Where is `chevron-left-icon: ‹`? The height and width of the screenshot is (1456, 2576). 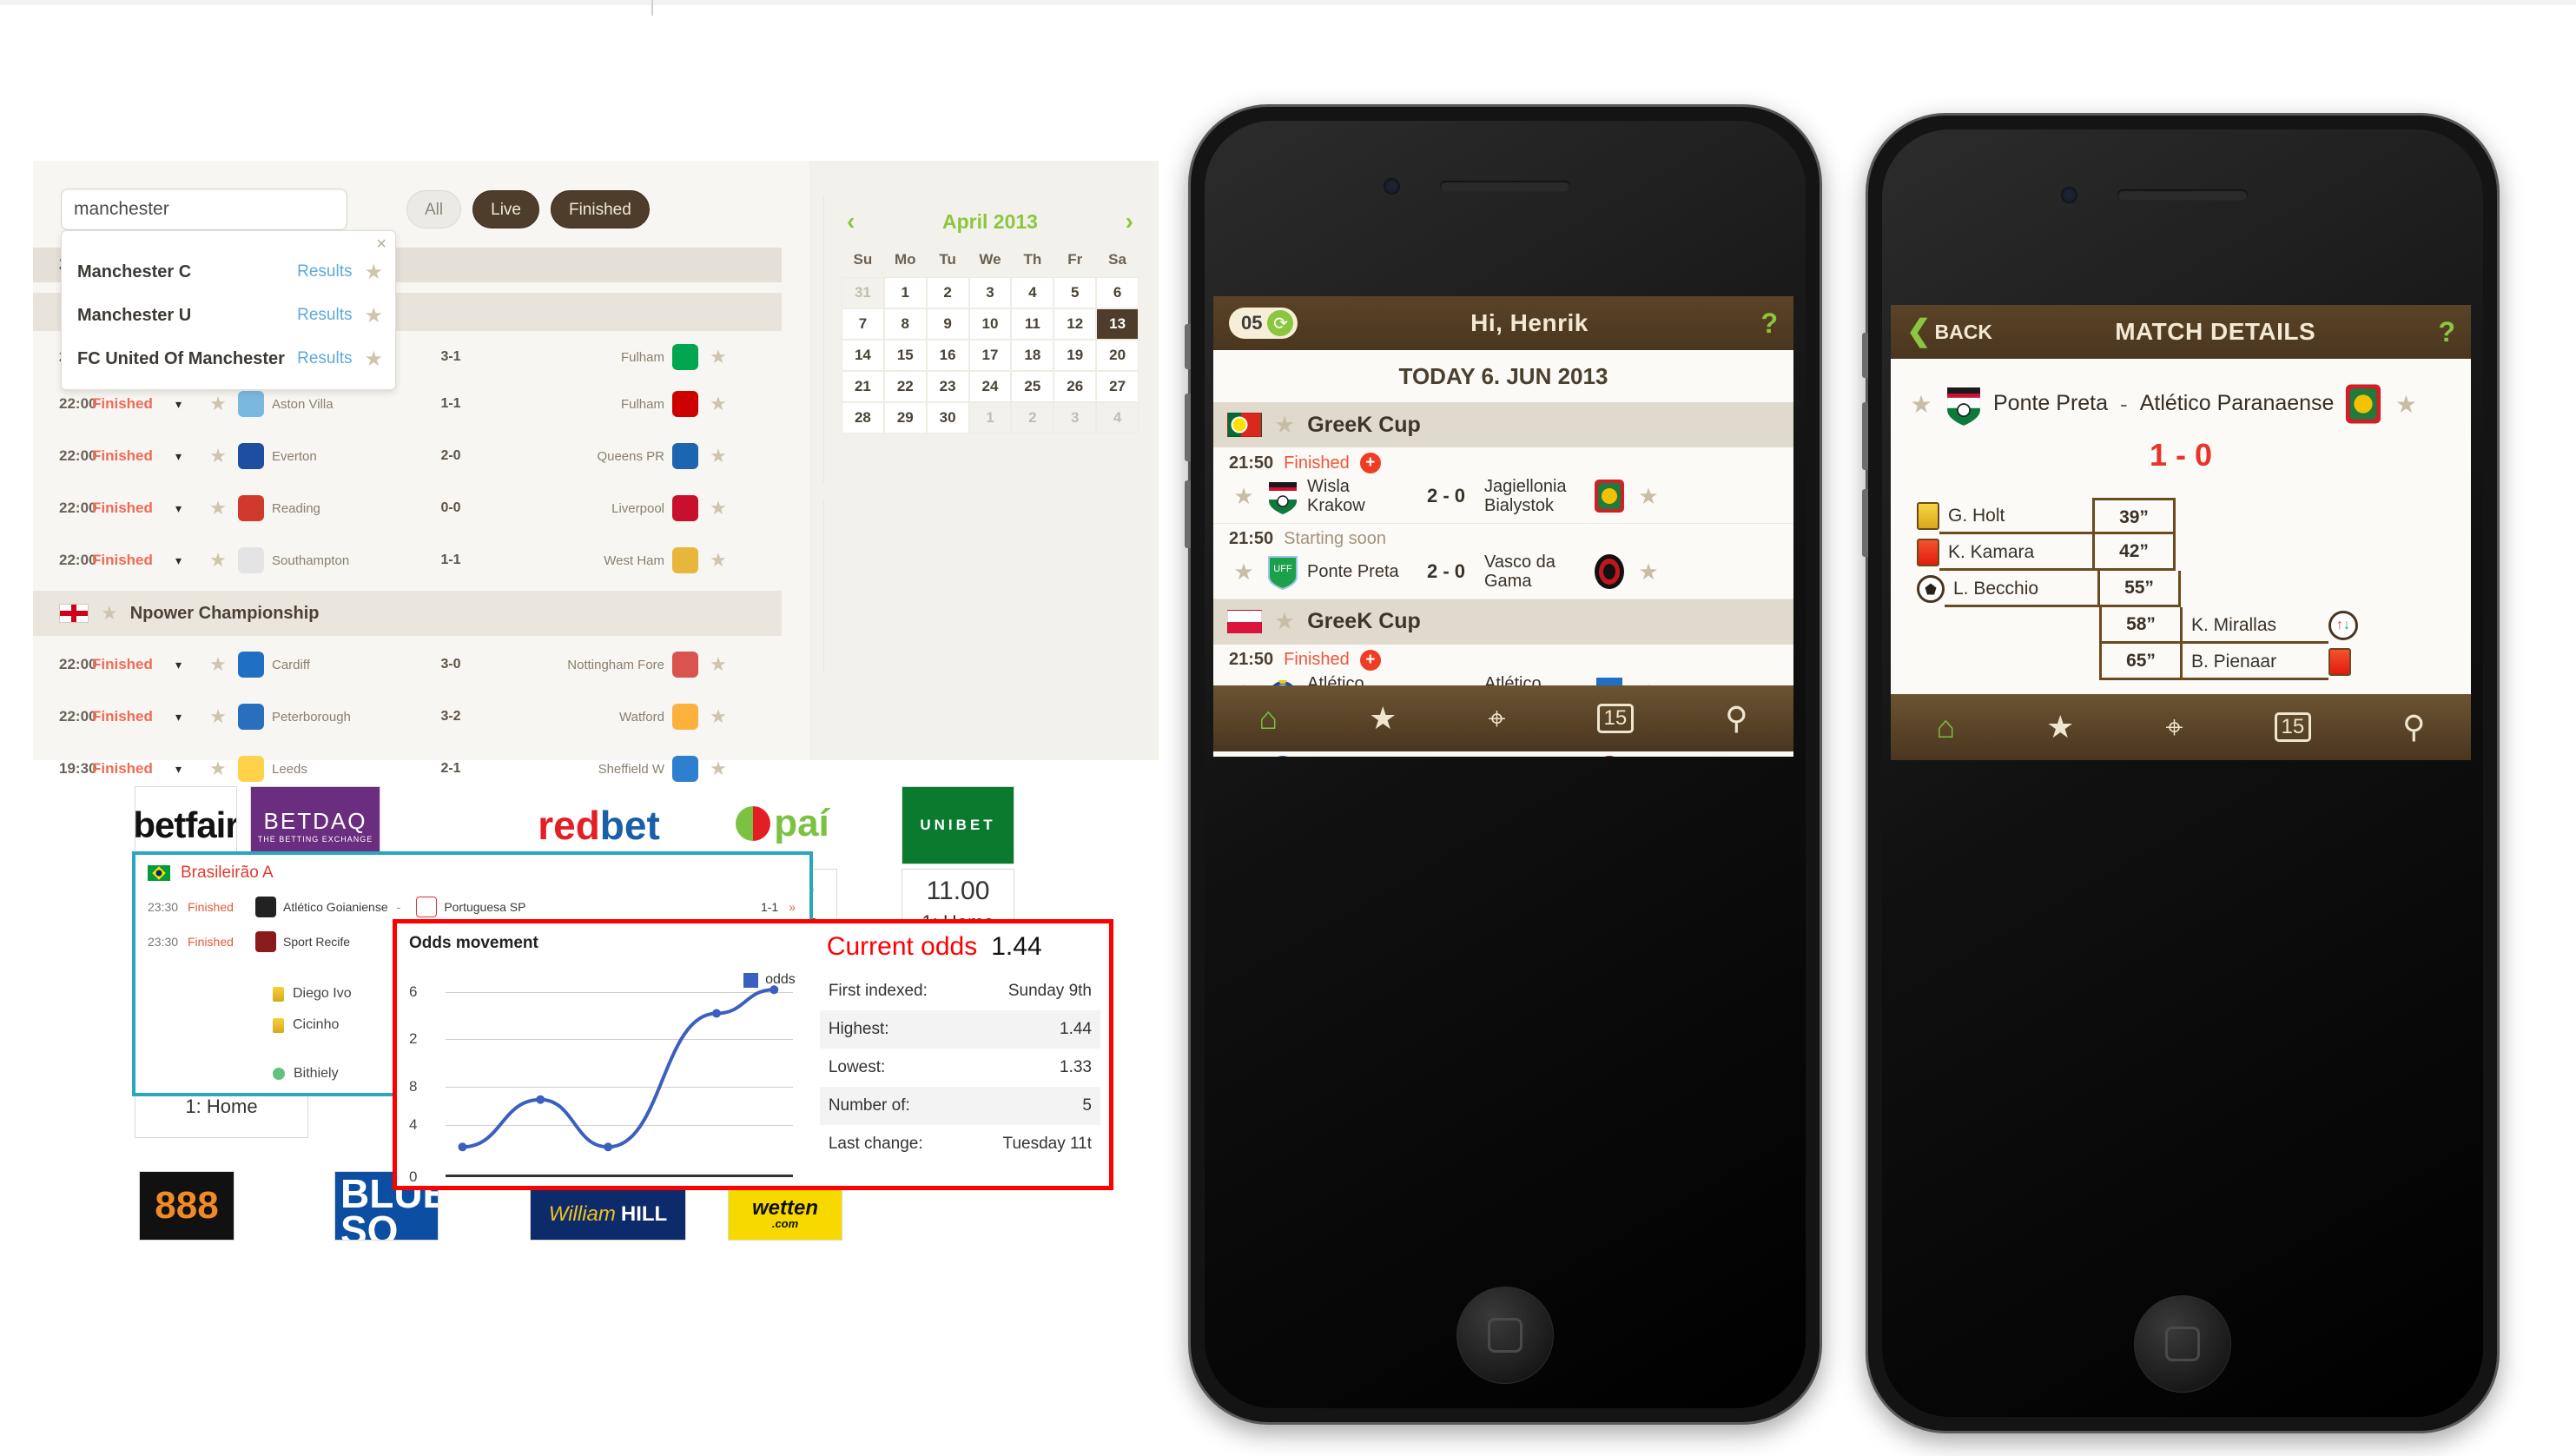 chevron-left-icon: ‹ is located at coordinates (851, 221).